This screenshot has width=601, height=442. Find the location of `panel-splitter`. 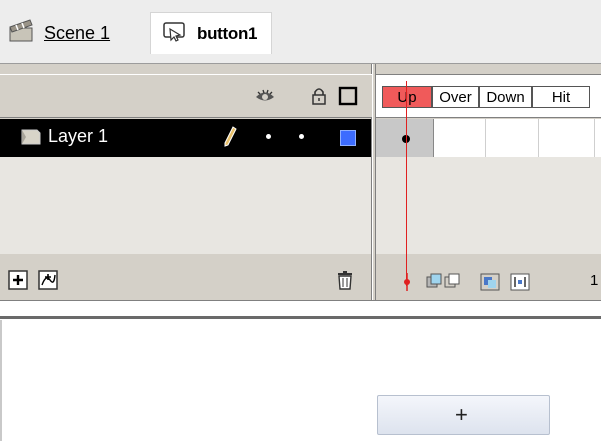

panel-splitter is located at coordinates (374, 182).